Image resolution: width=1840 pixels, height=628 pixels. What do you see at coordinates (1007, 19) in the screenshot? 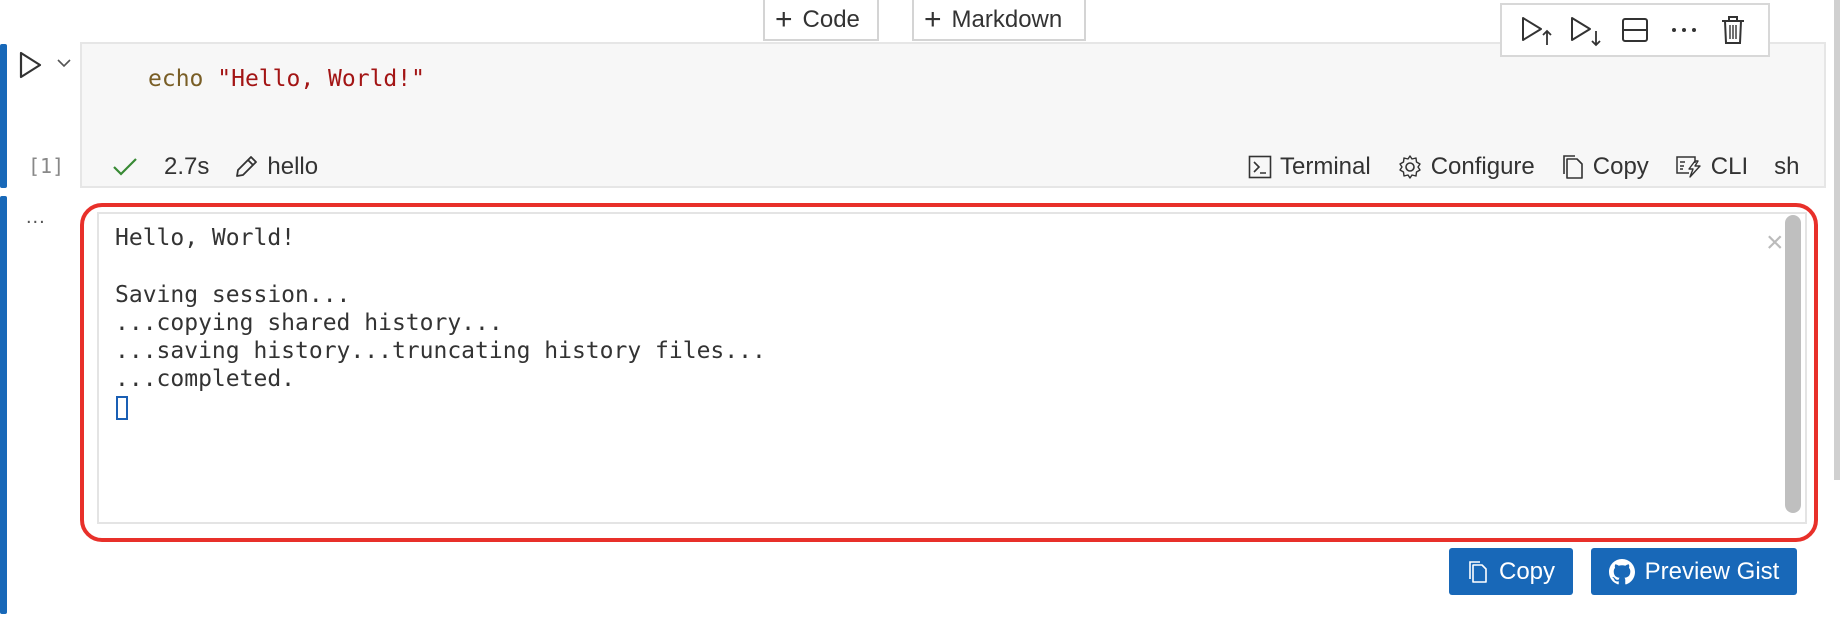
I see `add-markdown-label: Markdown` at bounding box center [1007, 19].